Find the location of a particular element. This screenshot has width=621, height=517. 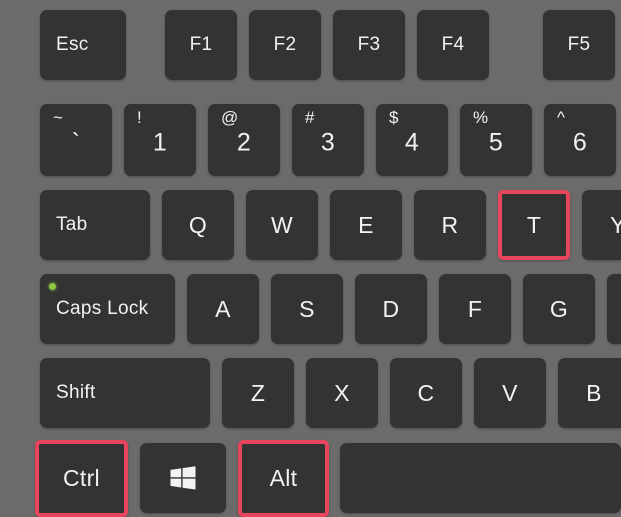

key-t: T is located at coordinates (534, 225).